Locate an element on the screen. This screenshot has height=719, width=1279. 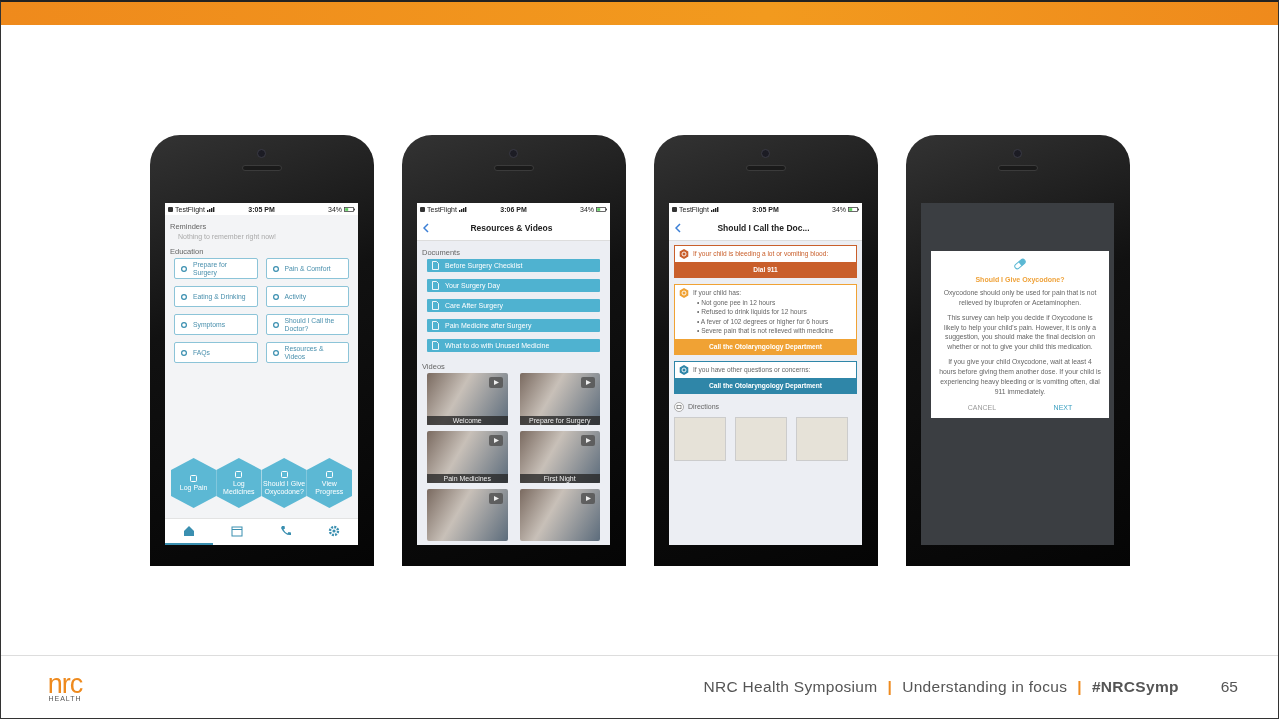
calendar-icon is located at coordinates (237, 531).